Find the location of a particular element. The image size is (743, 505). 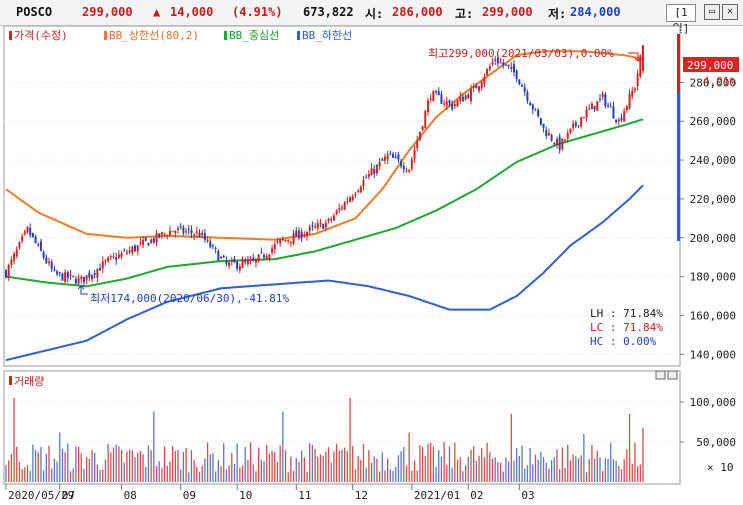

period-selector: [1일] is located at coordinates (681, 19).